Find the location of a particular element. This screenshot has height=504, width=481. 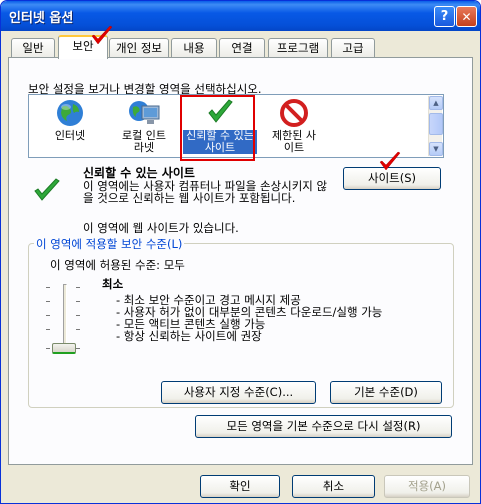

security-level-slider-thumb is located at coordinates (64, 348).